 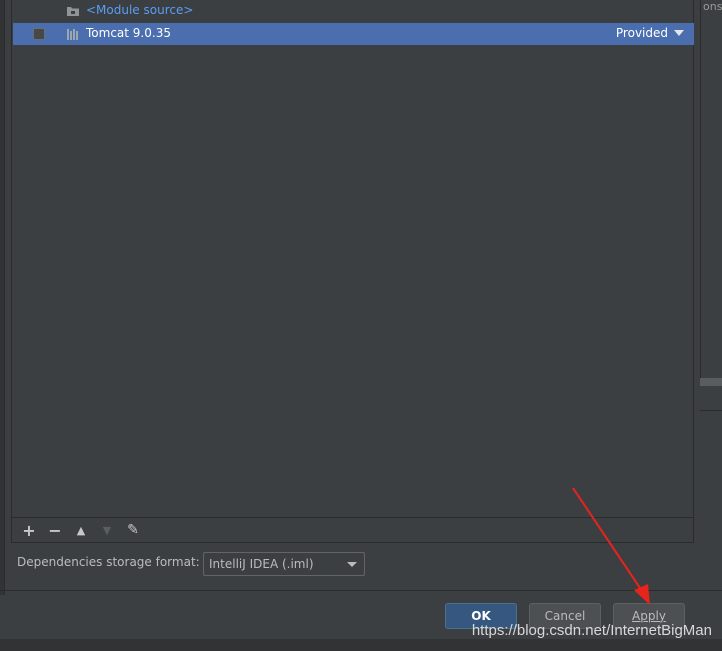 What do you see at coordinates (353, 34) in the screenshot?
I see `dependency-row-tomcat: Tomcat 9.0.35 Provided` at bounding box center [353, 34].